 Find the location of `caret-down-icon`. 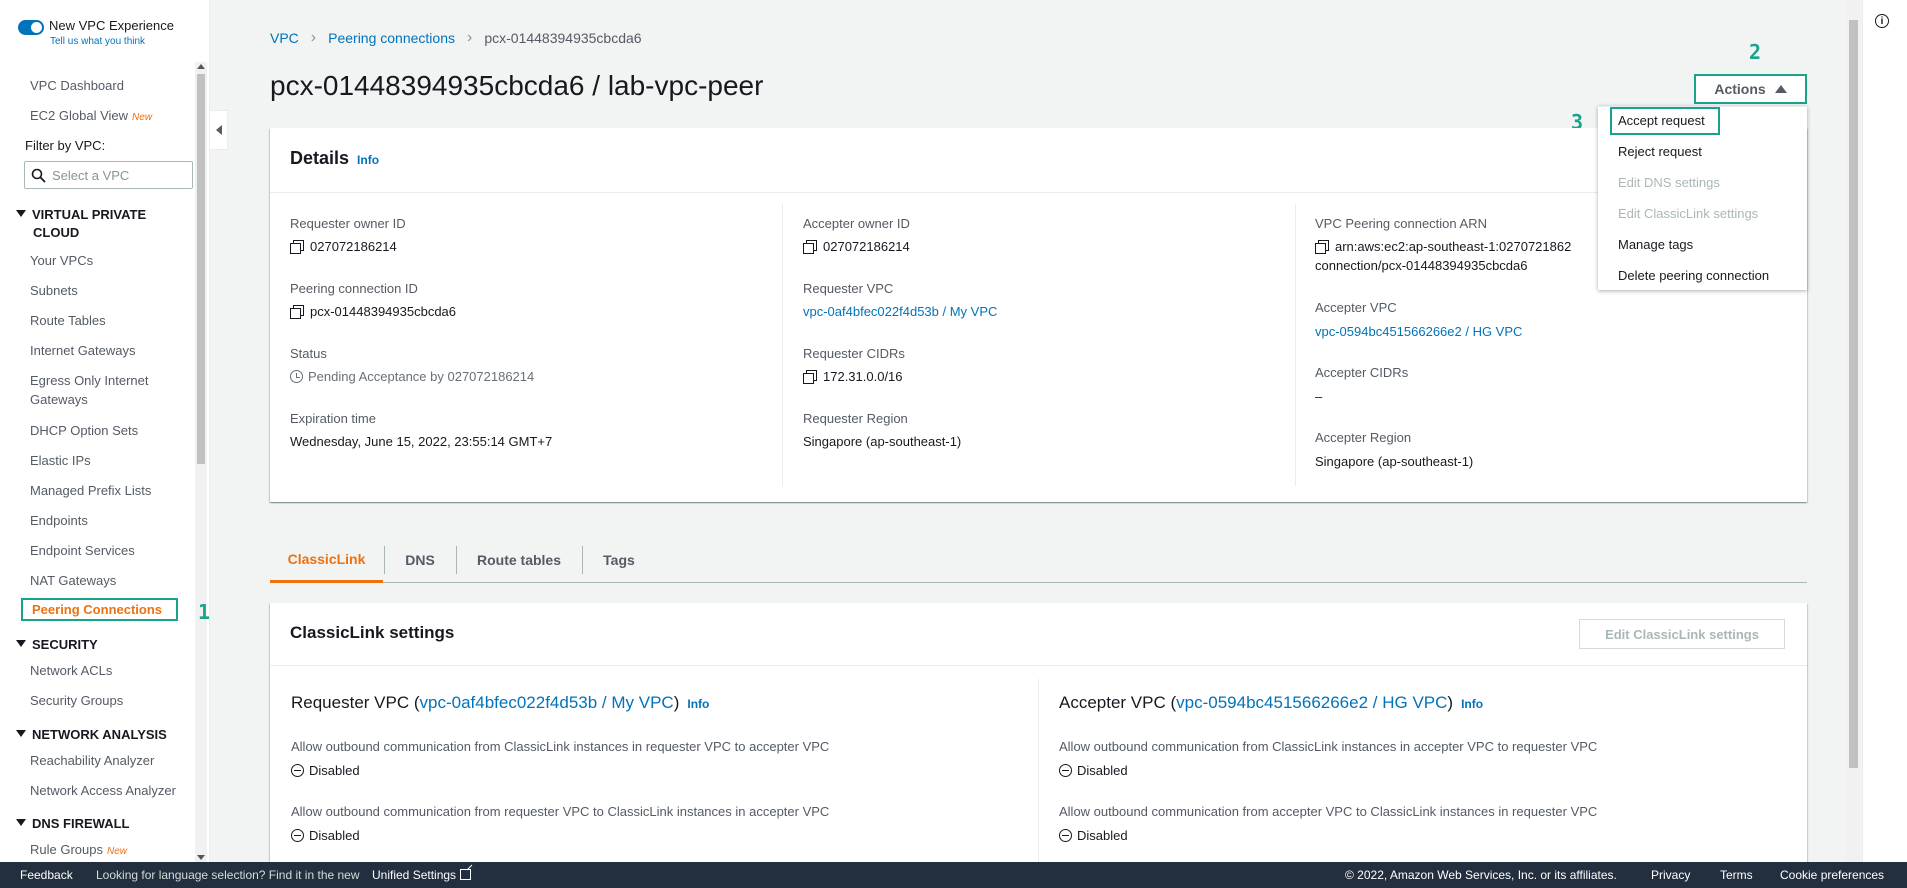

caret-down-icon is located at coordinates (21, 643).